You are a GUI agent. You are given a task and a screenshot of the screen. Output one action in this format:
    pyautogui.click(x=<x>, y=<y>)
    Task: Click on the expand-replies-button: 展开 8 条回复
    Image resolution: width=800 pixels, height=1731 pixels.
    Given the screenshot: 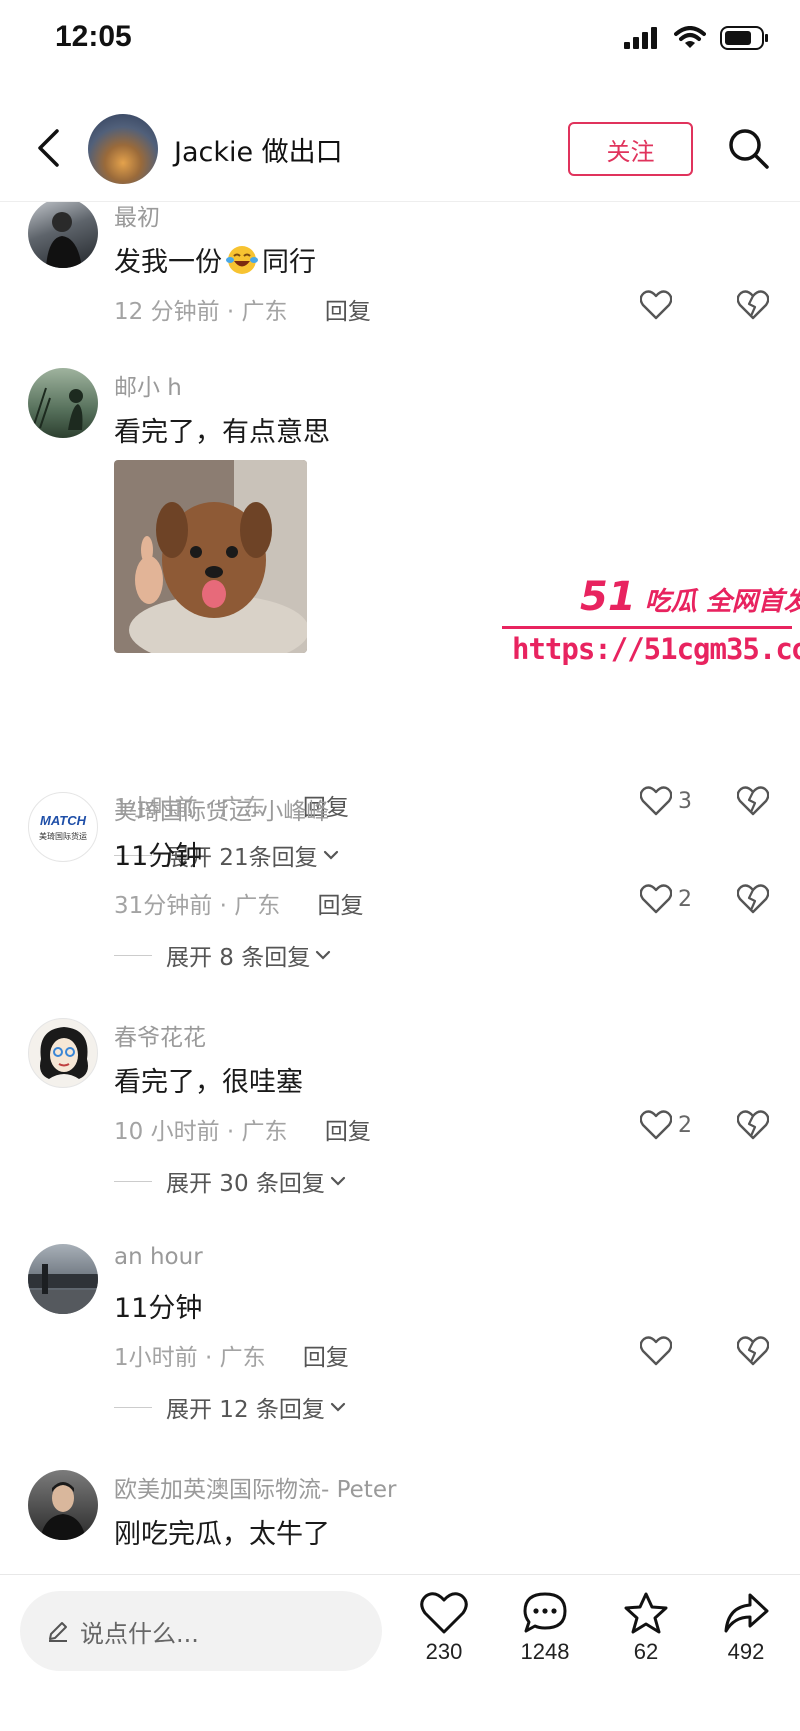 What is the action you would take?
    pyautogui.click(x=223, y=955)
    